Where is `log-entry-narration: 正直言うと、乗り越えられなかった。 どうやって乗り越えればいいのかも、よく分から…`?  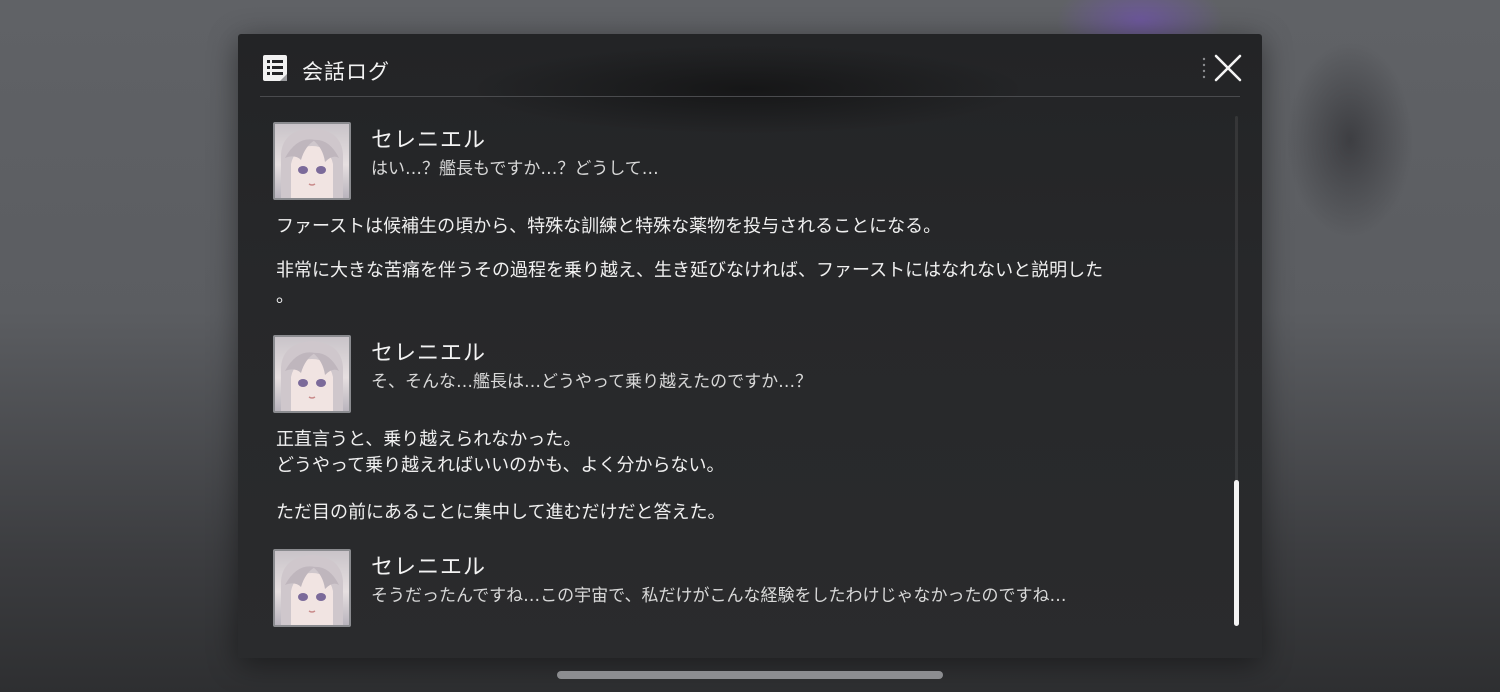 log-entry-narration: 正直言うと、乗り越えられなかった。 どうやって乗り越えればいいのかも、よく分から… is located at coordinates (500, 452).